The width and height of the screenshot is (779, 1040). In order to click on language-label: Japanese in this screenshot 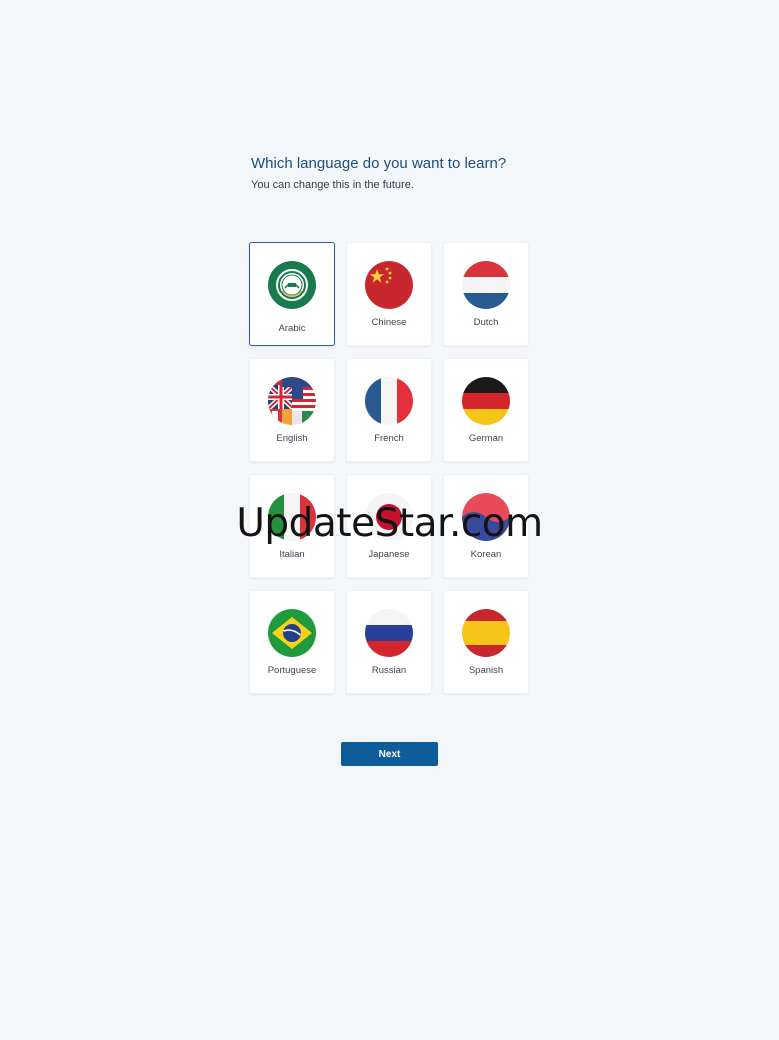, I will do `click(389, 554)`.